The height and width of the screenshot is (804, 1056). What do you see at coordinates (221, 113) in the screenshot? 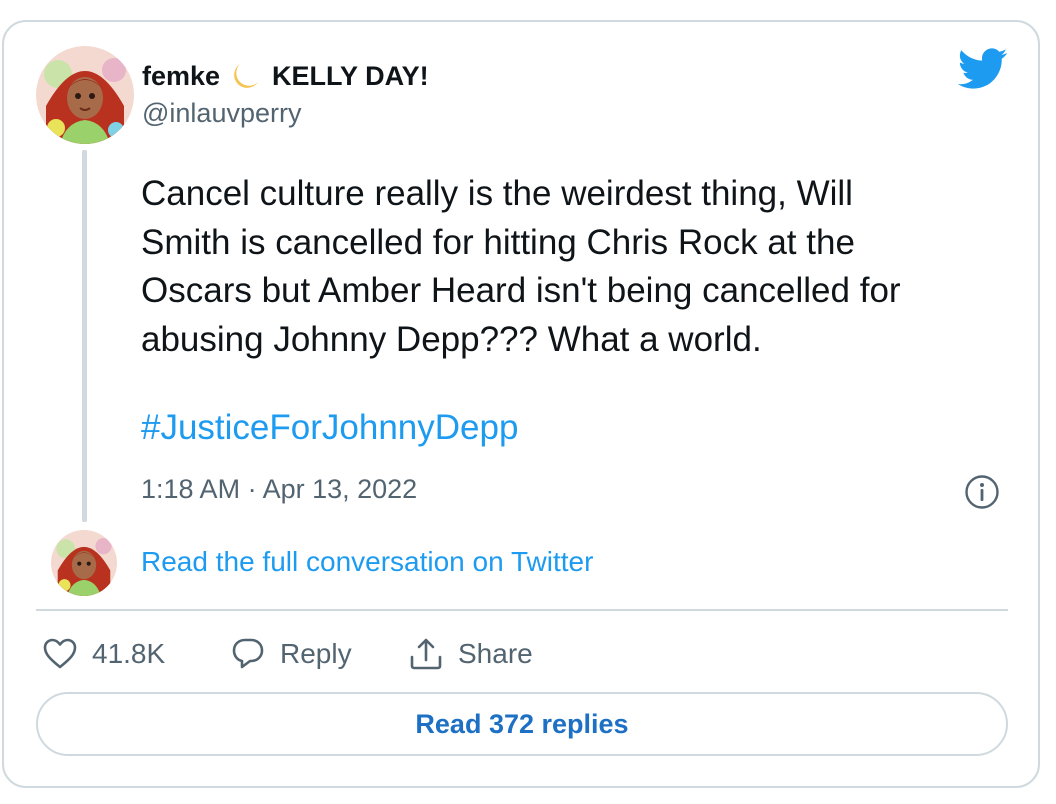
I see `author-handle: @inlauvperry` at bounding box center [221, 113].